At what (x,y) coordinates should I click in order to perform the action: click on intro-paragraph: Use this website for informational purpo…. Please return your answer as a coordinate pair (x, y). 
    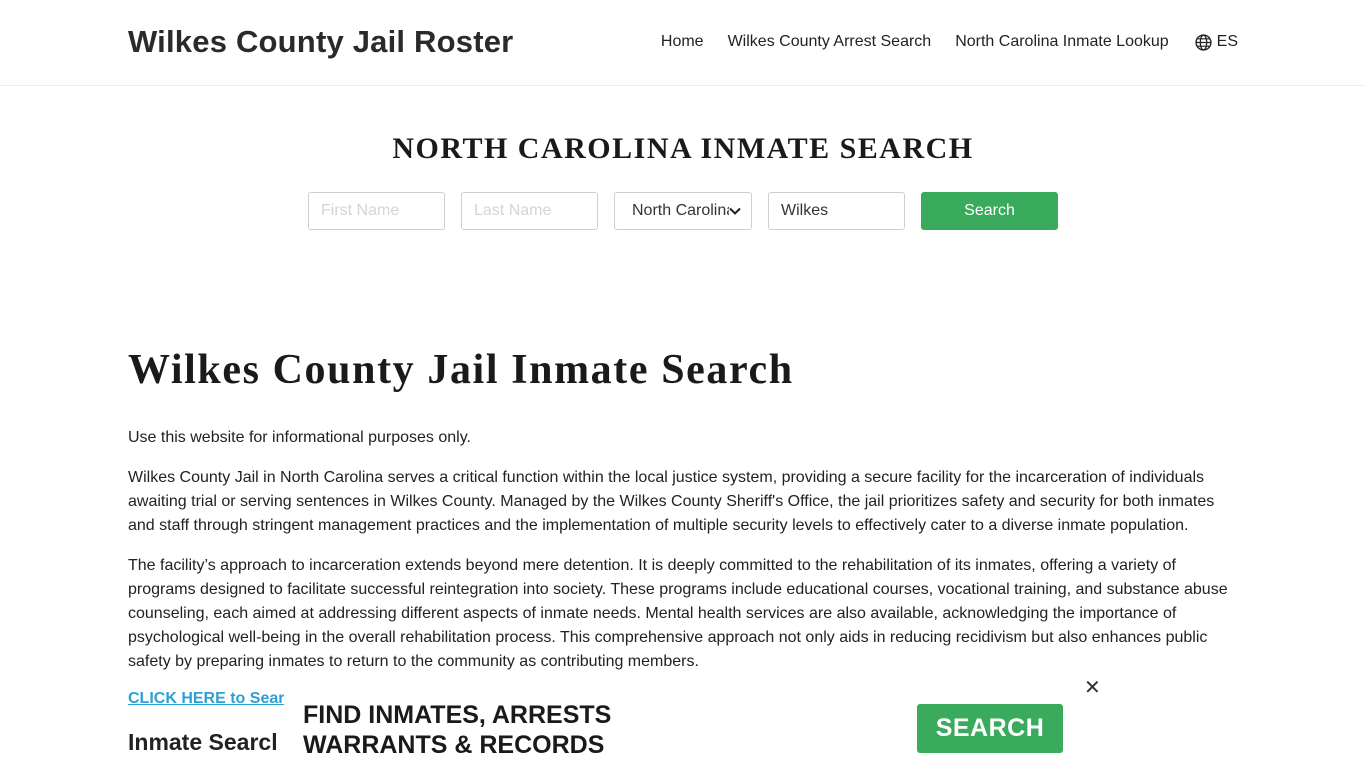
    Looking at the image, I should click on (299, 437).